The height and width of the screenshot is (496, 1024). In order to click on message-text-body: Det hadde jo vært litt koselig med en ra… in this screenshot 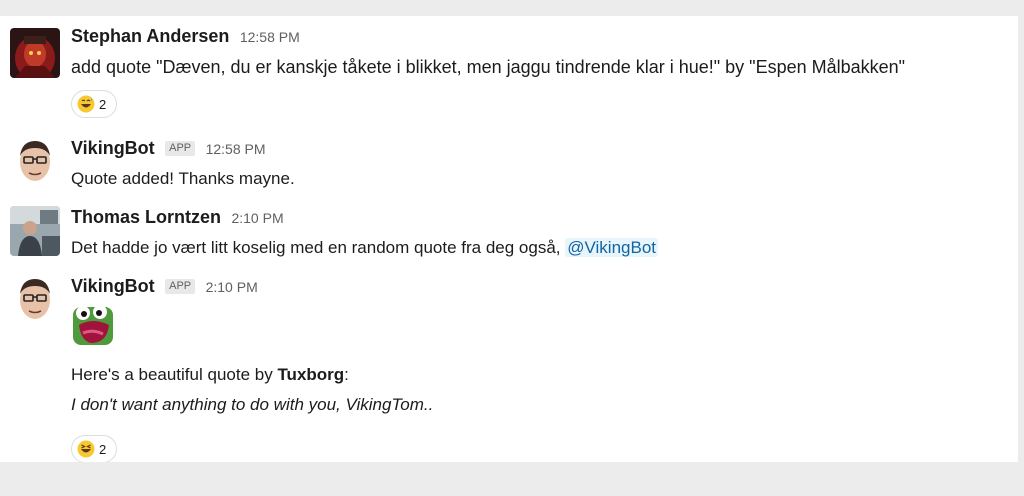, I will do `click(318, 247)`.